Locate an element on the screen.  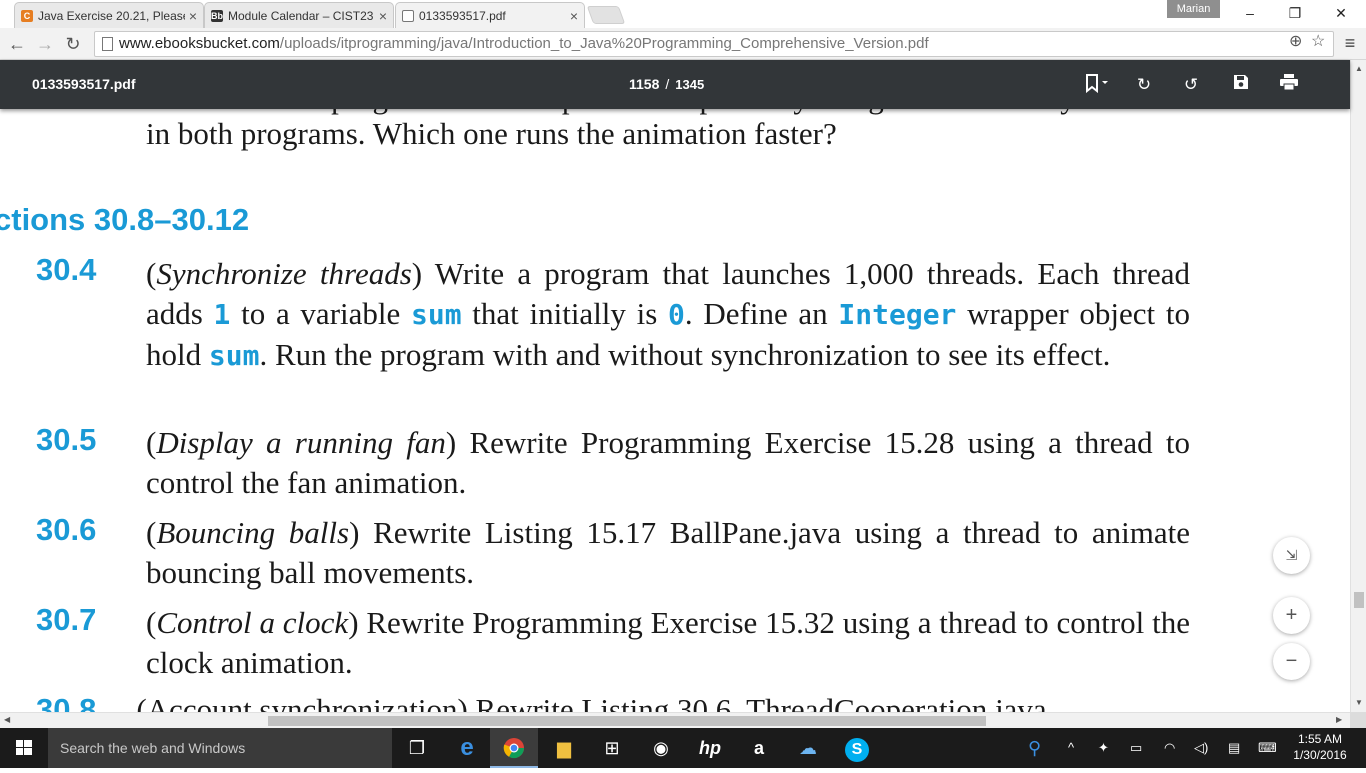
print-icon is located at coordinates (1289, 85).